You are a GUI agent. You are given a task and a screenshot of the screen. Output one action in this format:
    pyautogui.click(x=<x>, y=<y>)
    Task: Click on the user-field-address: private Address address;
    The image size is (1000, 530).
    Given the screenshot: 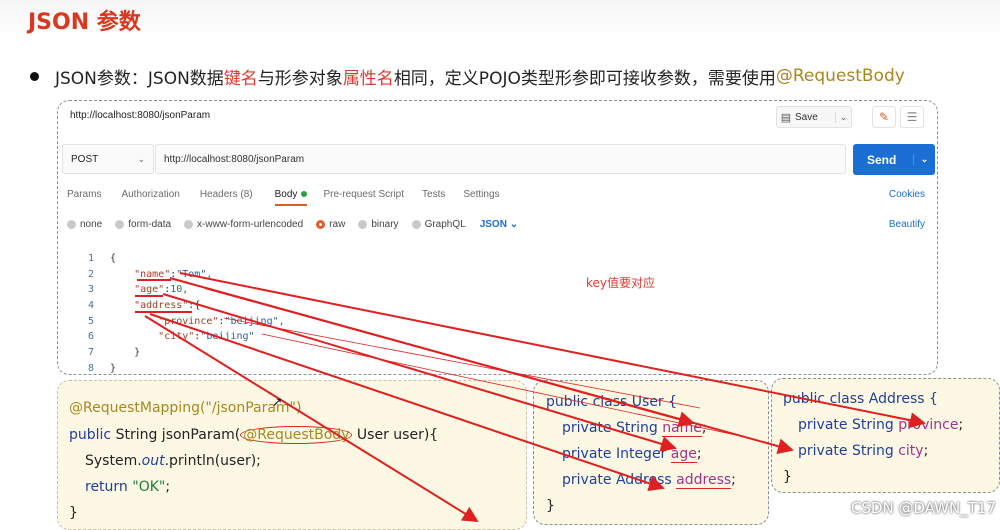 What is the action you would take?
    pyautogui.click(x=649, y=480)
    